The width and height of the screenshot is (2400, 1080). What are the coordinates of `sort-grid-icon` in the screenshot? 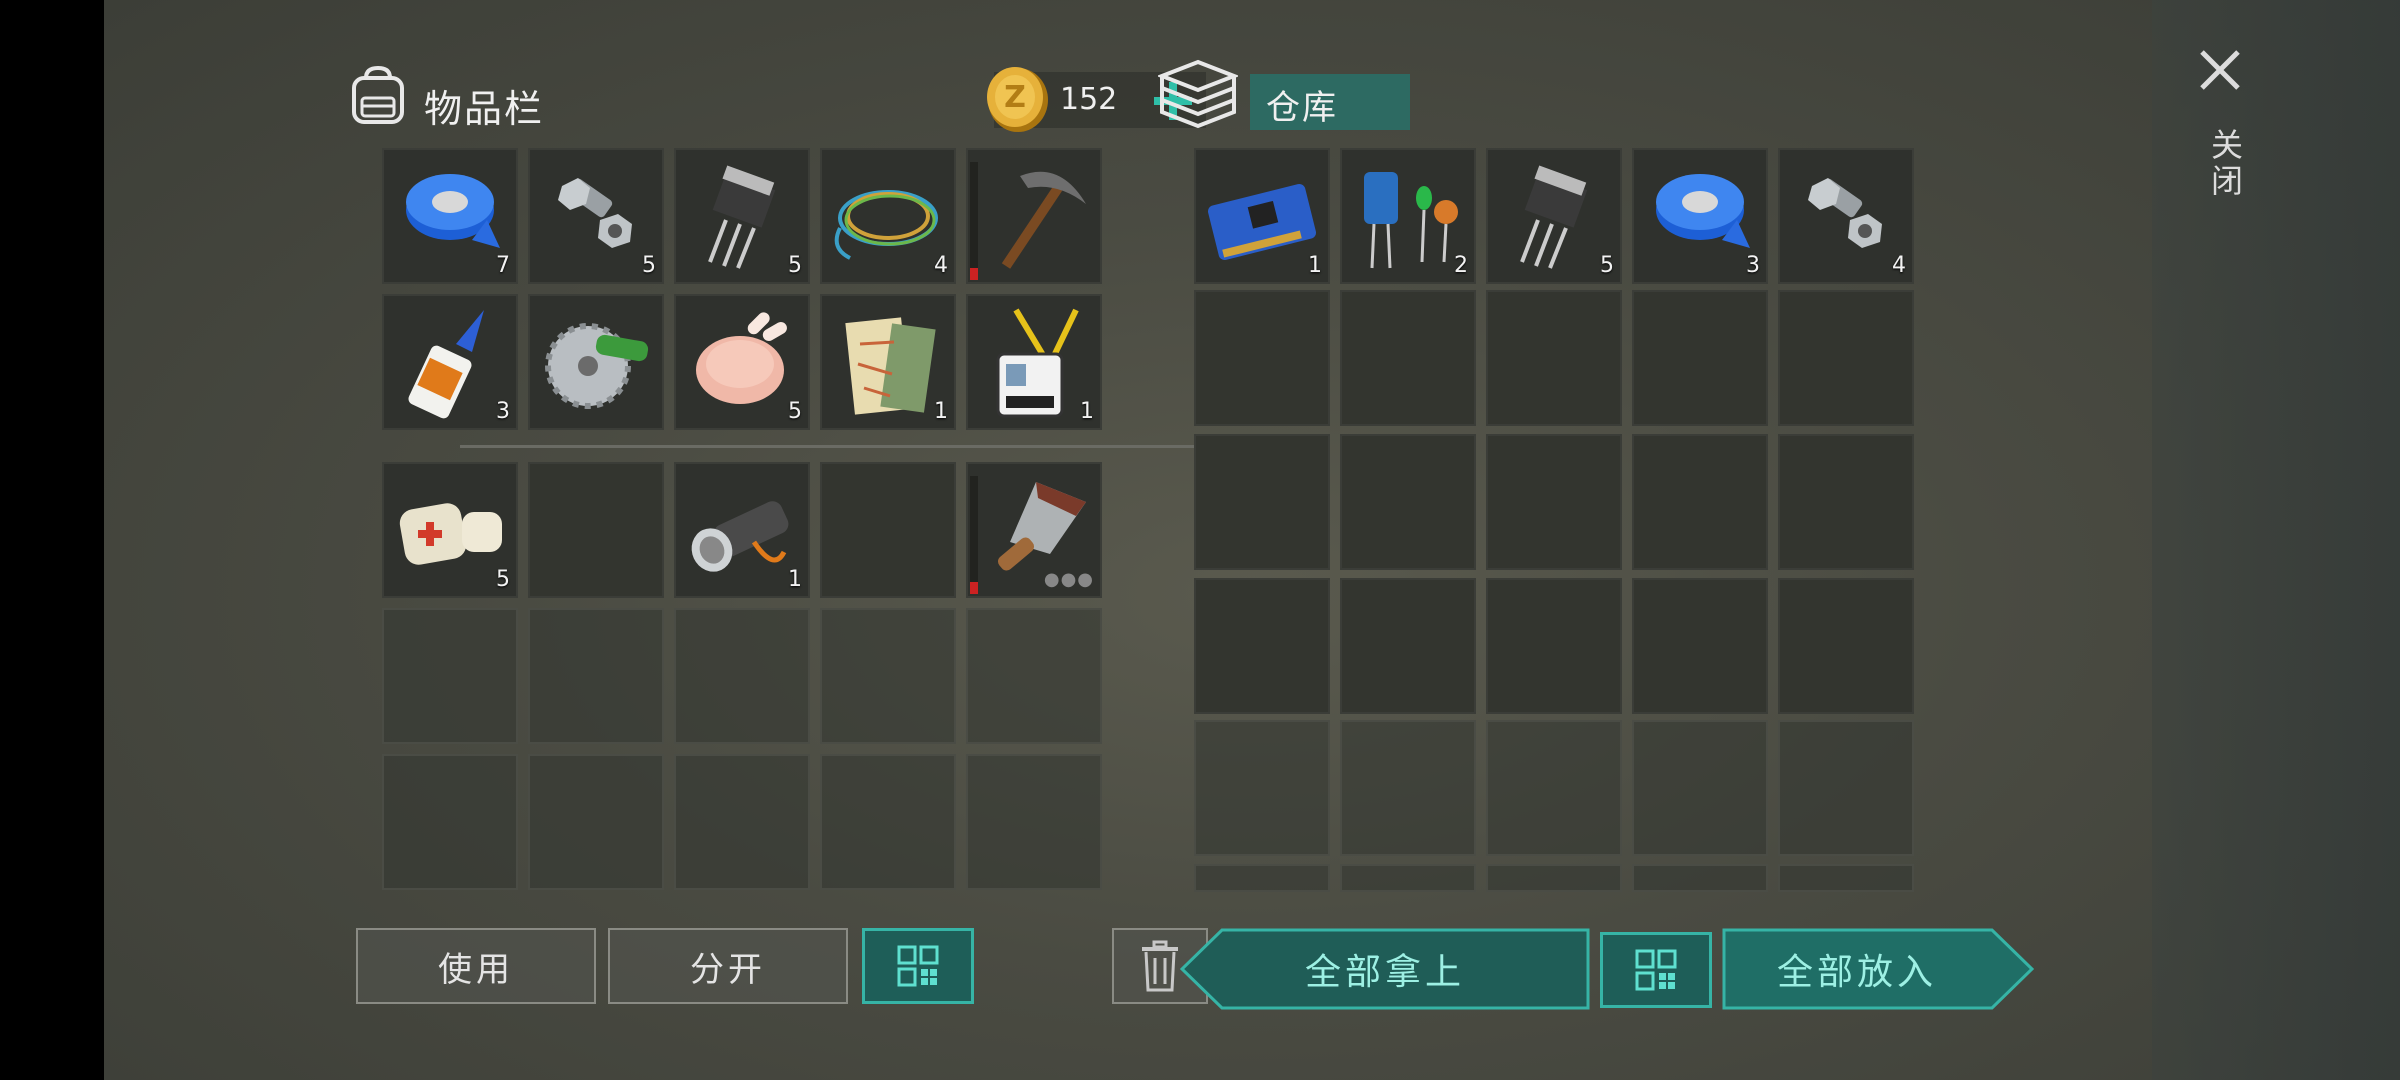 It's located at (918, 966).